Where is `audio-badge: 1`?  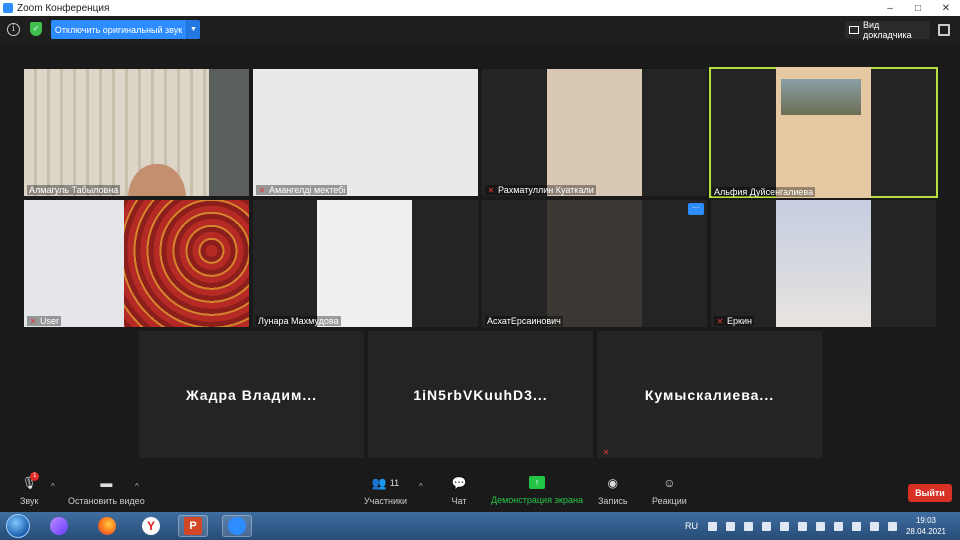
audio-badge: 1 is located at coordinates (35, 476).